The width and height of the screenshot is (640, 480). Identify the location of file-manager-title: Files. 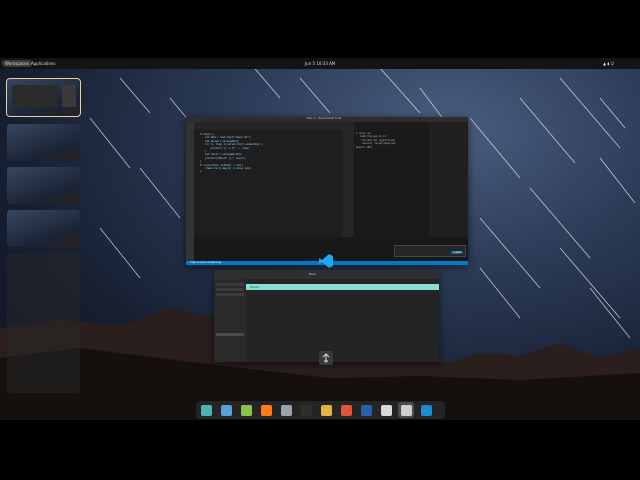
(312, 274).